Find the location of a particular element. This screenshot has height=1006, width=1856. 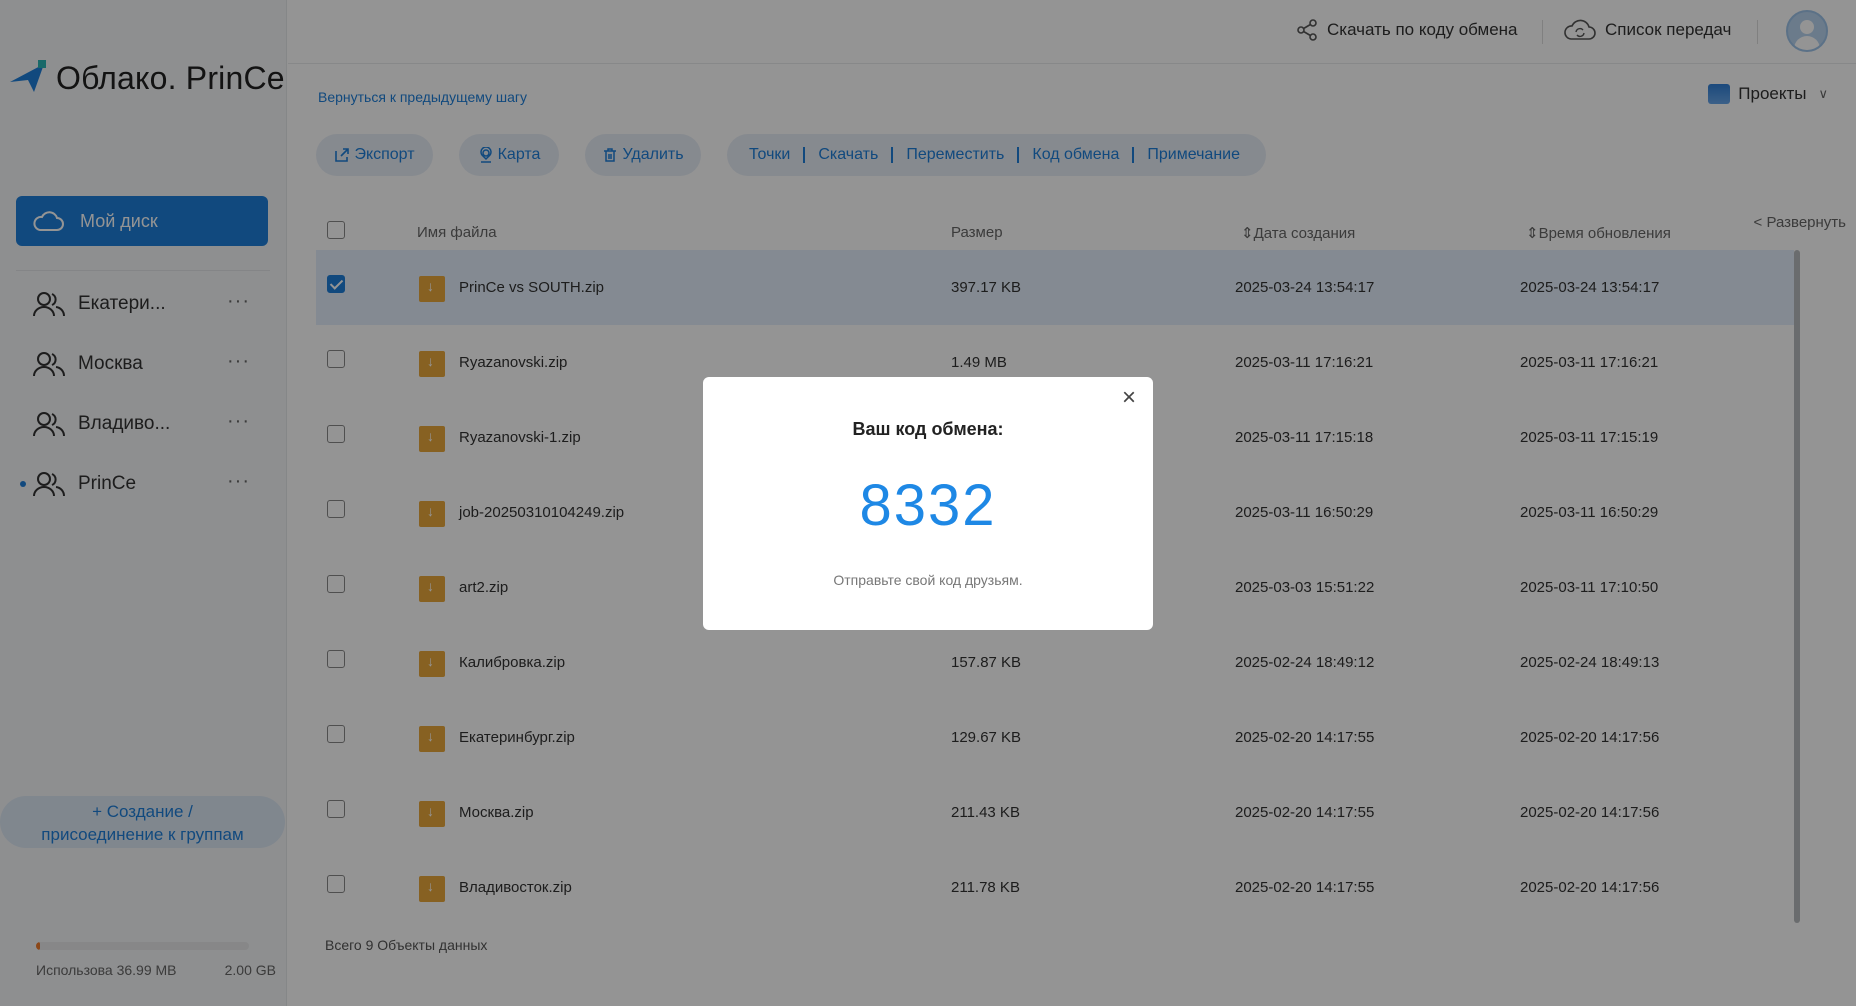

dialog-hint: Отправьте свой код друзьям. is located at coordinates (928, 580).